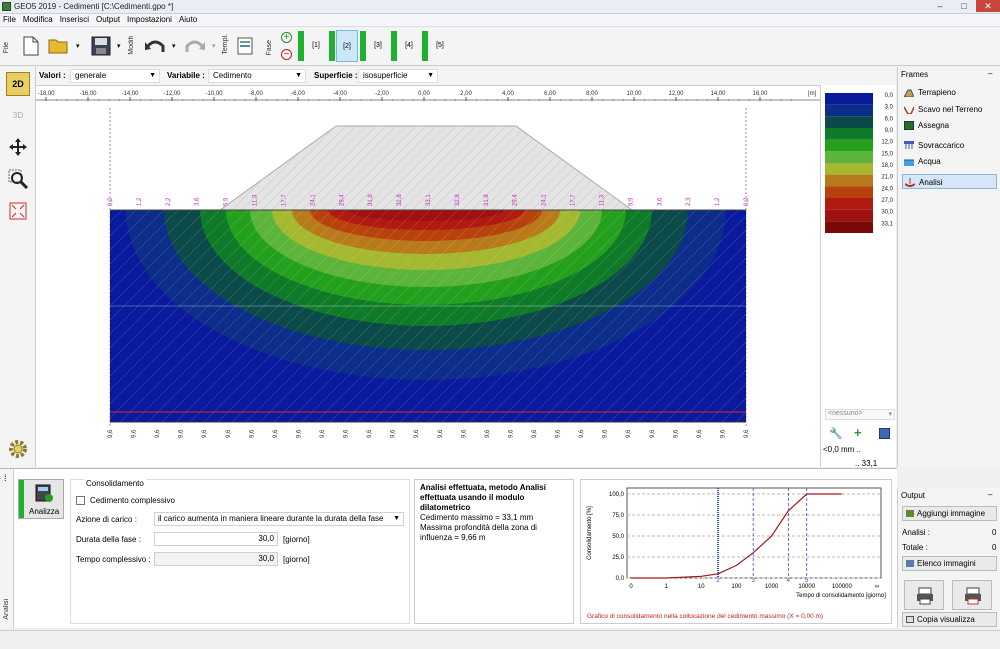 The width and height of the screenshot is (1000, 649). I want to click on total-time-label: Tempo complessivo :, so click(113, 559).